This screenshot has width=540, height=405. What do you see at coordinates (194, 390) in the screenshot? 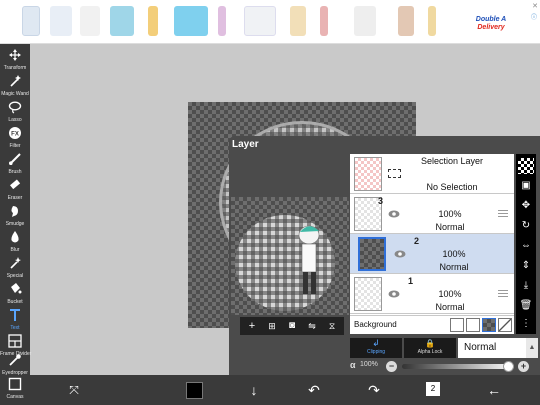
I see `color-swatch-icon` at bounding box center [194, 390].